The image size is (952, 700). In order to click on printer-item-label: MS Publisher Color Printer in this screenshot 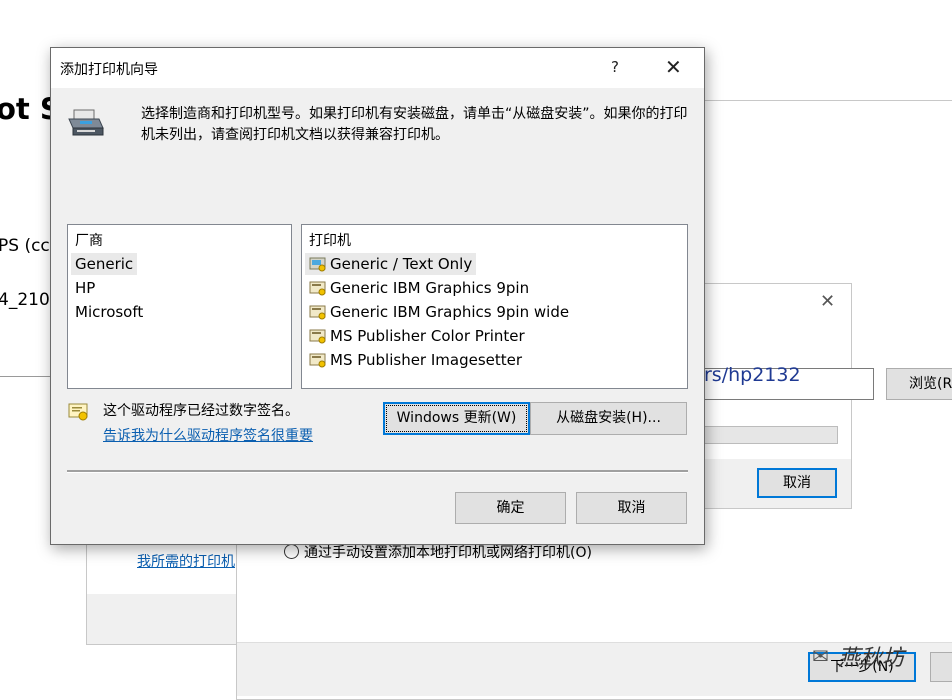, I will do `click(427, 336)`.